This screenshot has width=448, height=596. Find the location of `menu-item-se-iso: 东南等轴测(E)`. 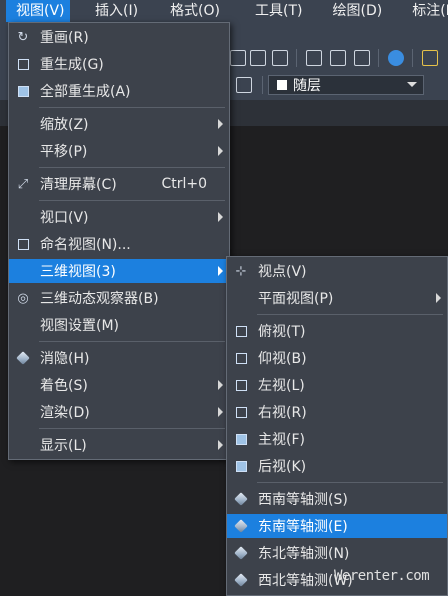

menu-item-se-iso: 东南等轴测(E) is located at coordinates (337, 526).